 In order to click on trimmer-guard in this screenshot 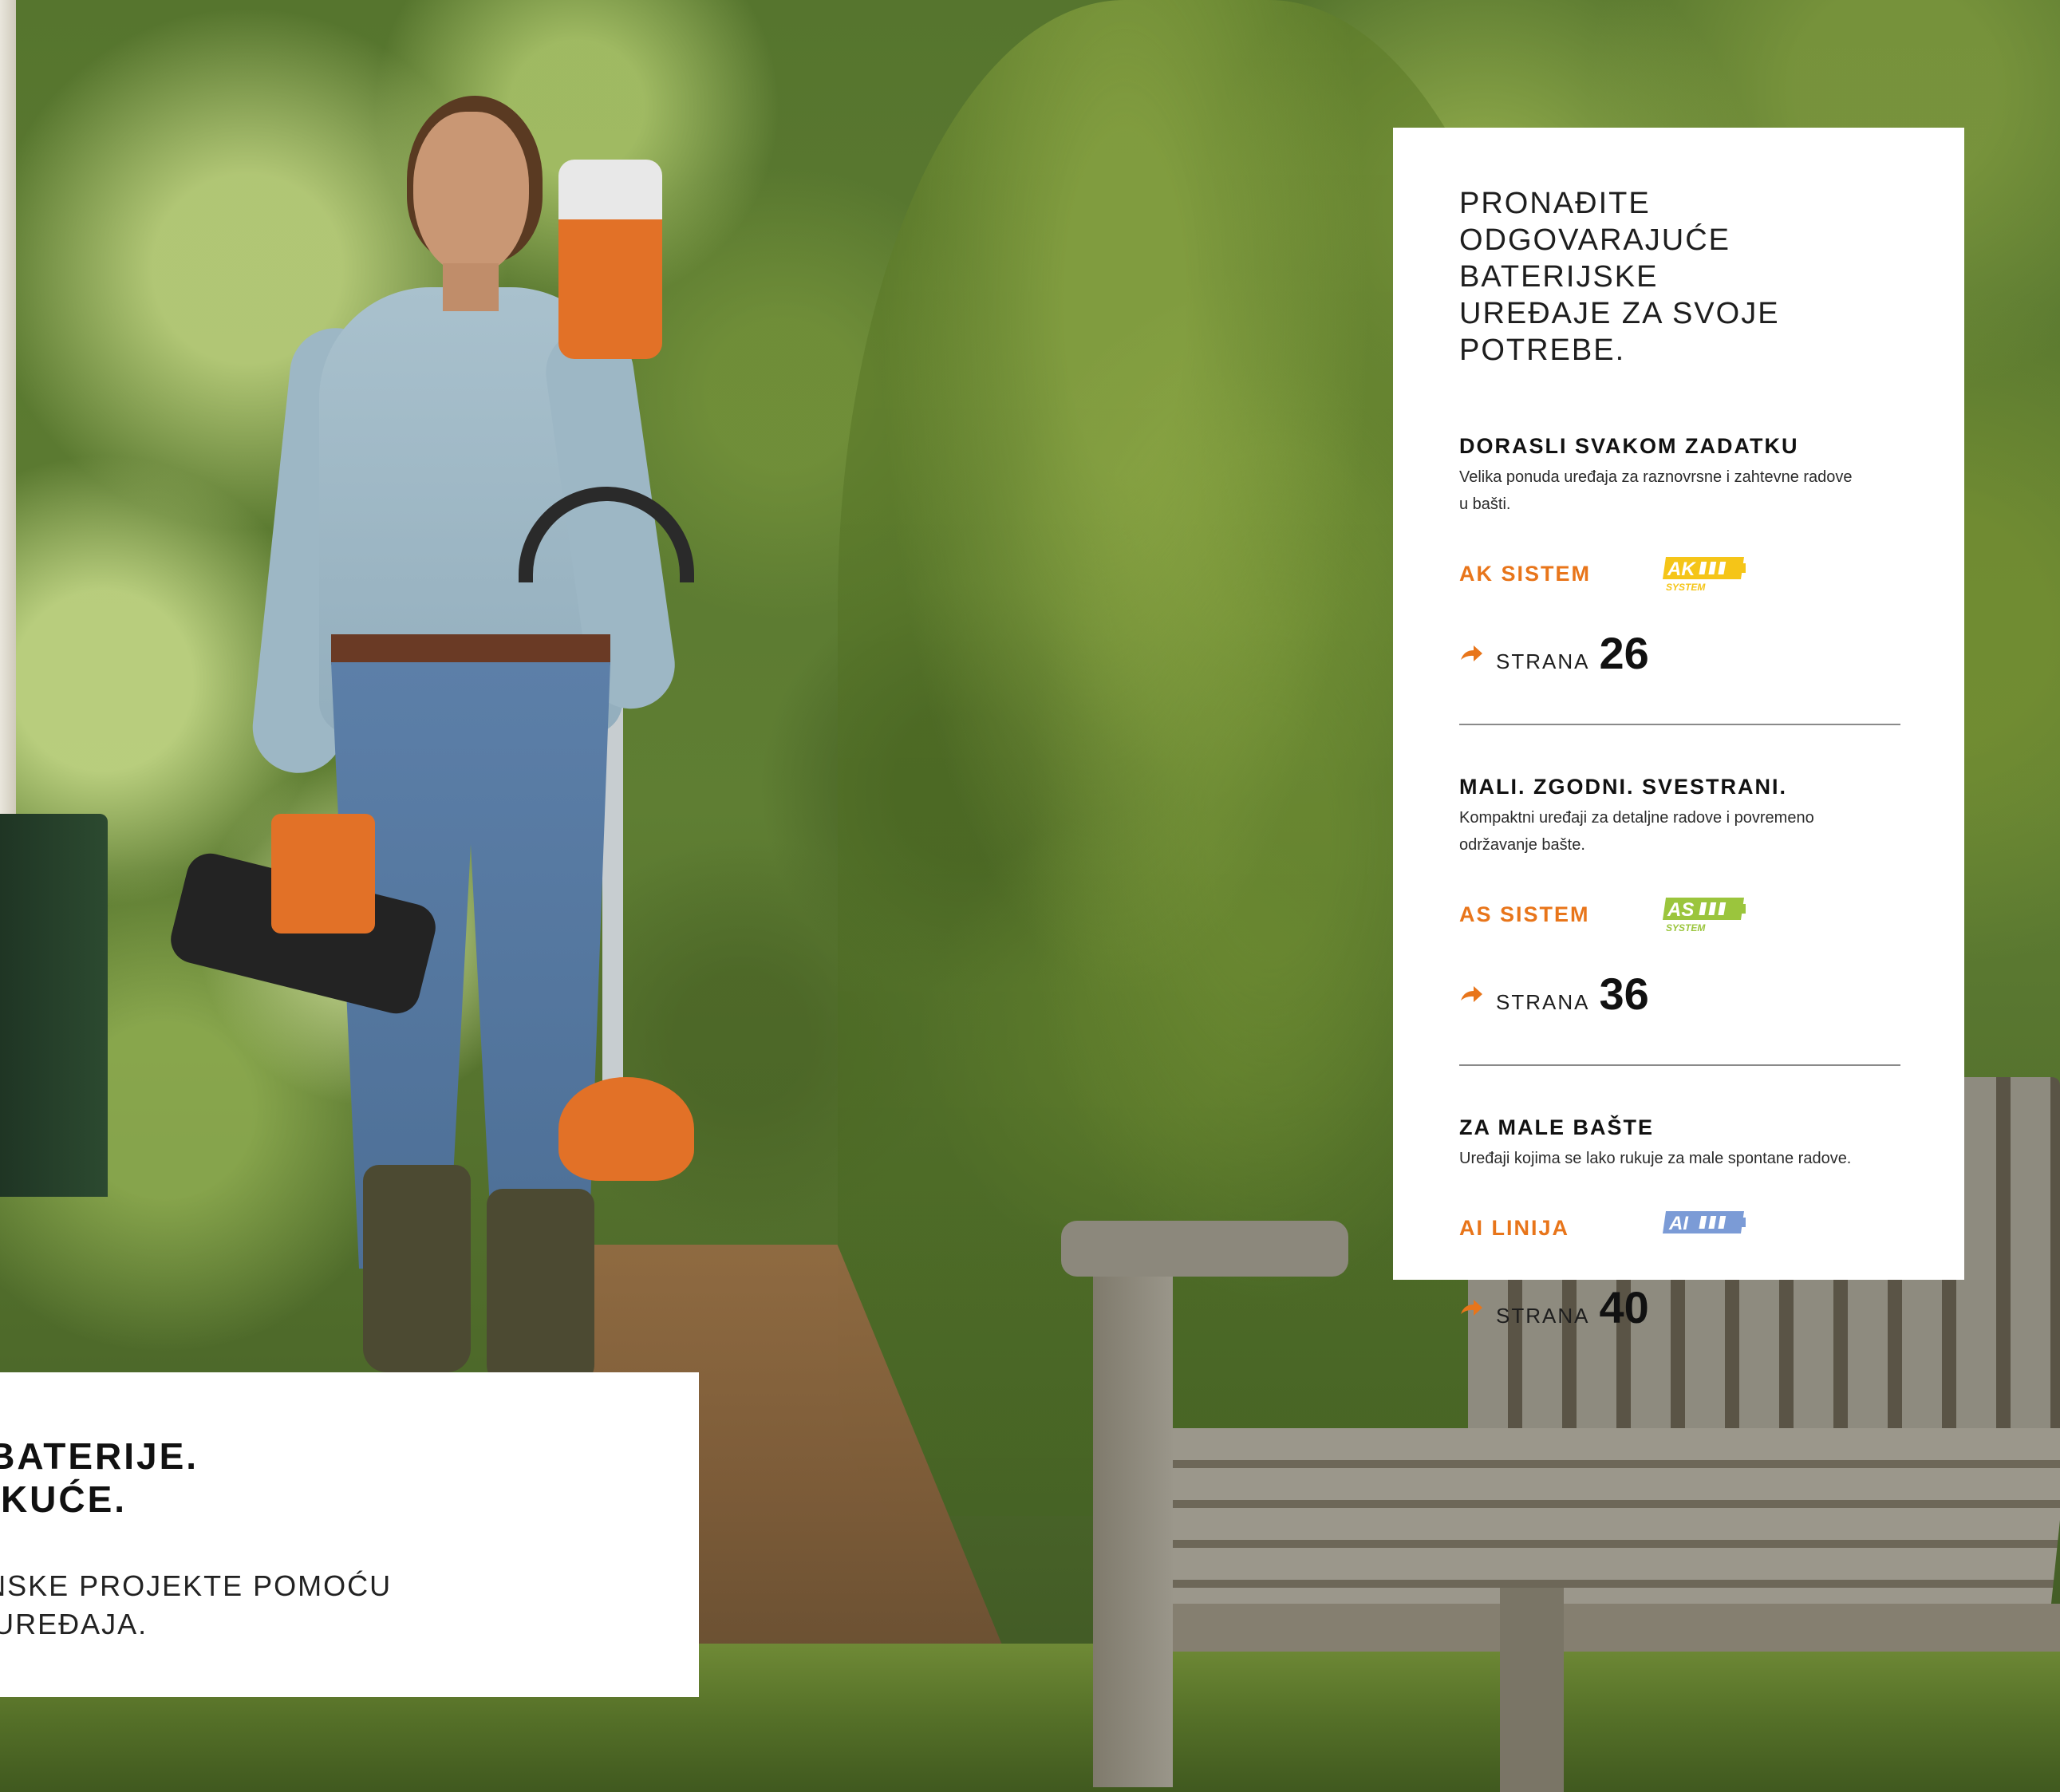, I will do `click(626, 1129)`.